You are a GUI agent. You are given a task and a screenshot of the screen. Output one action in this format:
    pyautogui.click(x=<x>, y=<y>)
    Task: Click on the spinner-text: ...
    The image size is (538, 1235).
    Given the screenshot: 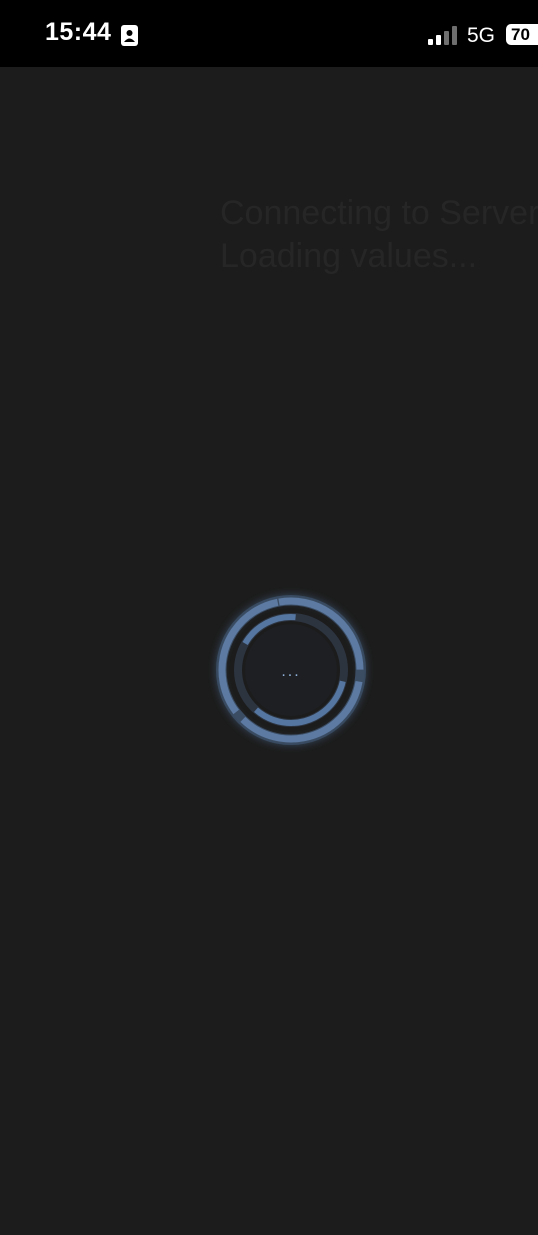 What is the action you would take?
    pyautogui.click(x=291, y=671)
    